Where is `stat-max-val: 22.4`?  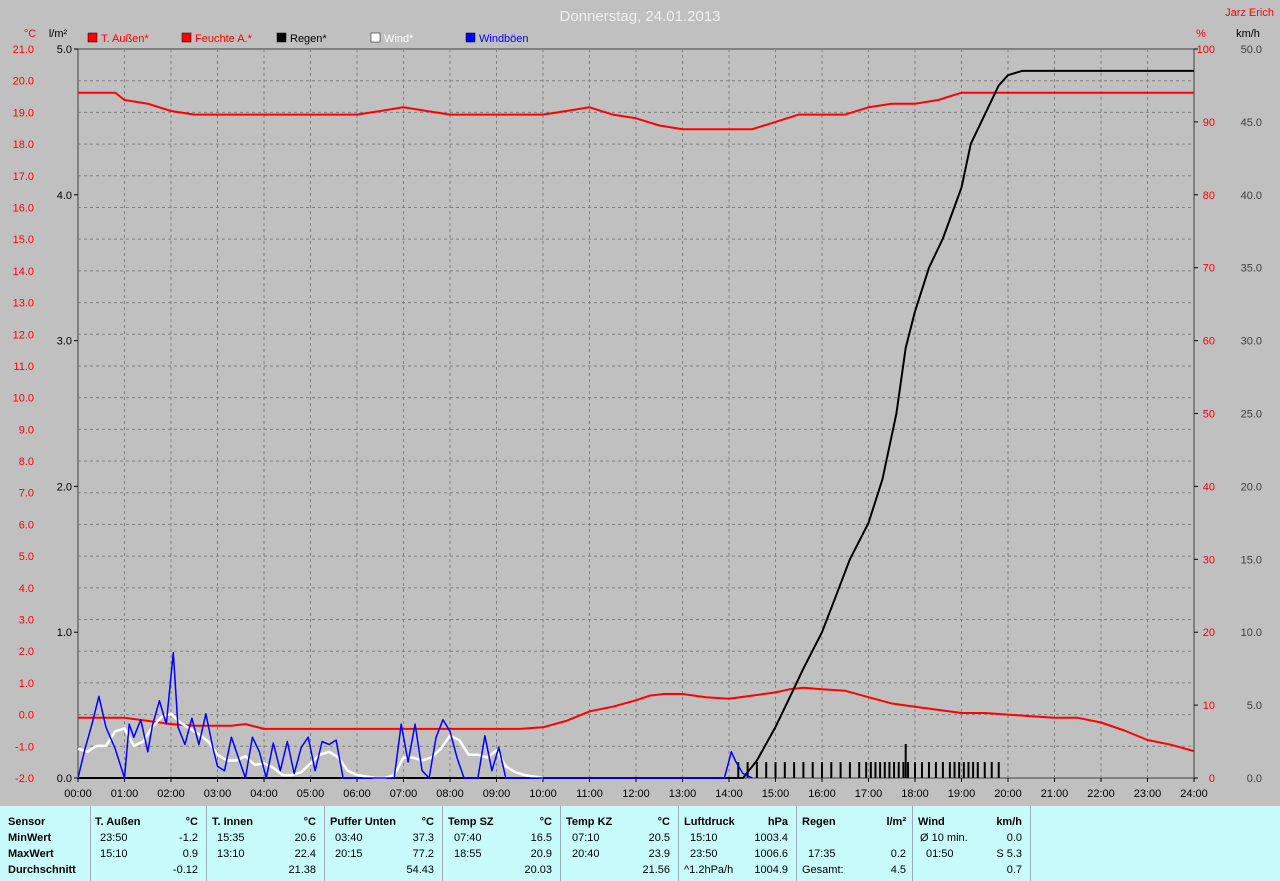 stat-max-val: 22.4 is located at coordinates (305, 854).